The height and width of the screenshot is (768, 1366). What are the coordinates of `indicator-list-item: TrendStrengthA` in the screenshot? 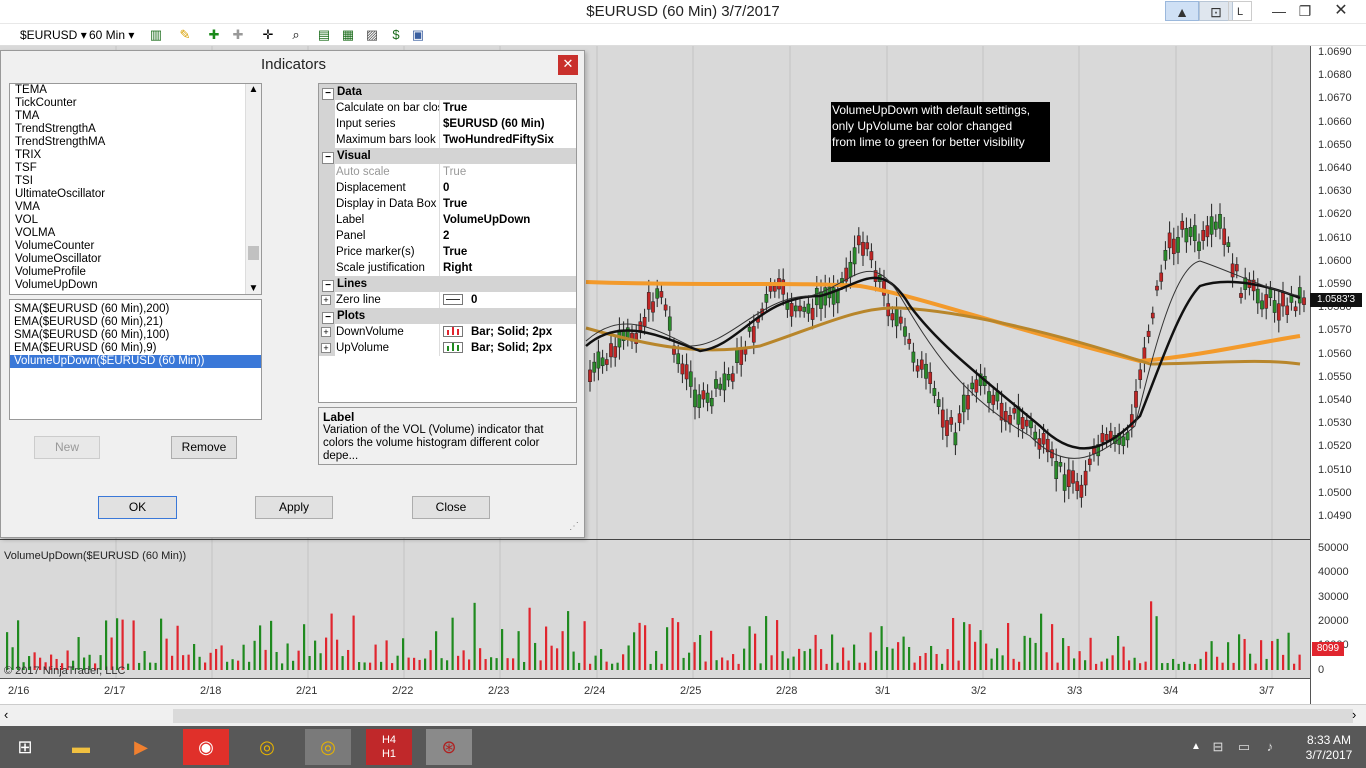 It's located at (135, 129).